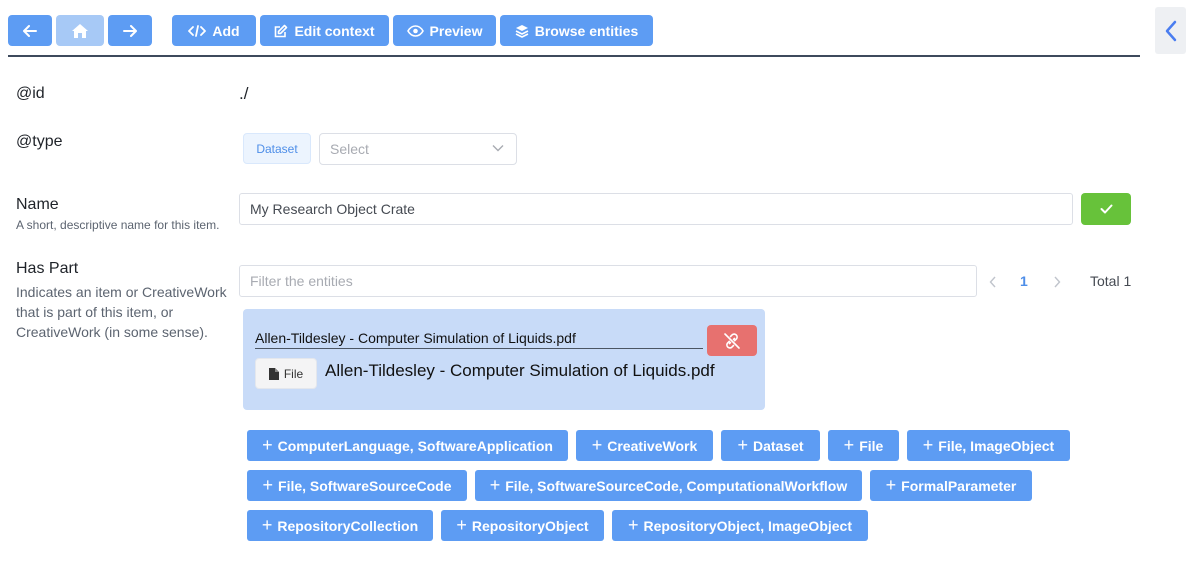 Image resolution: width=1194 pixels, height=582 pixels. I want to click on preview-button: Preview, so click(444, 30).